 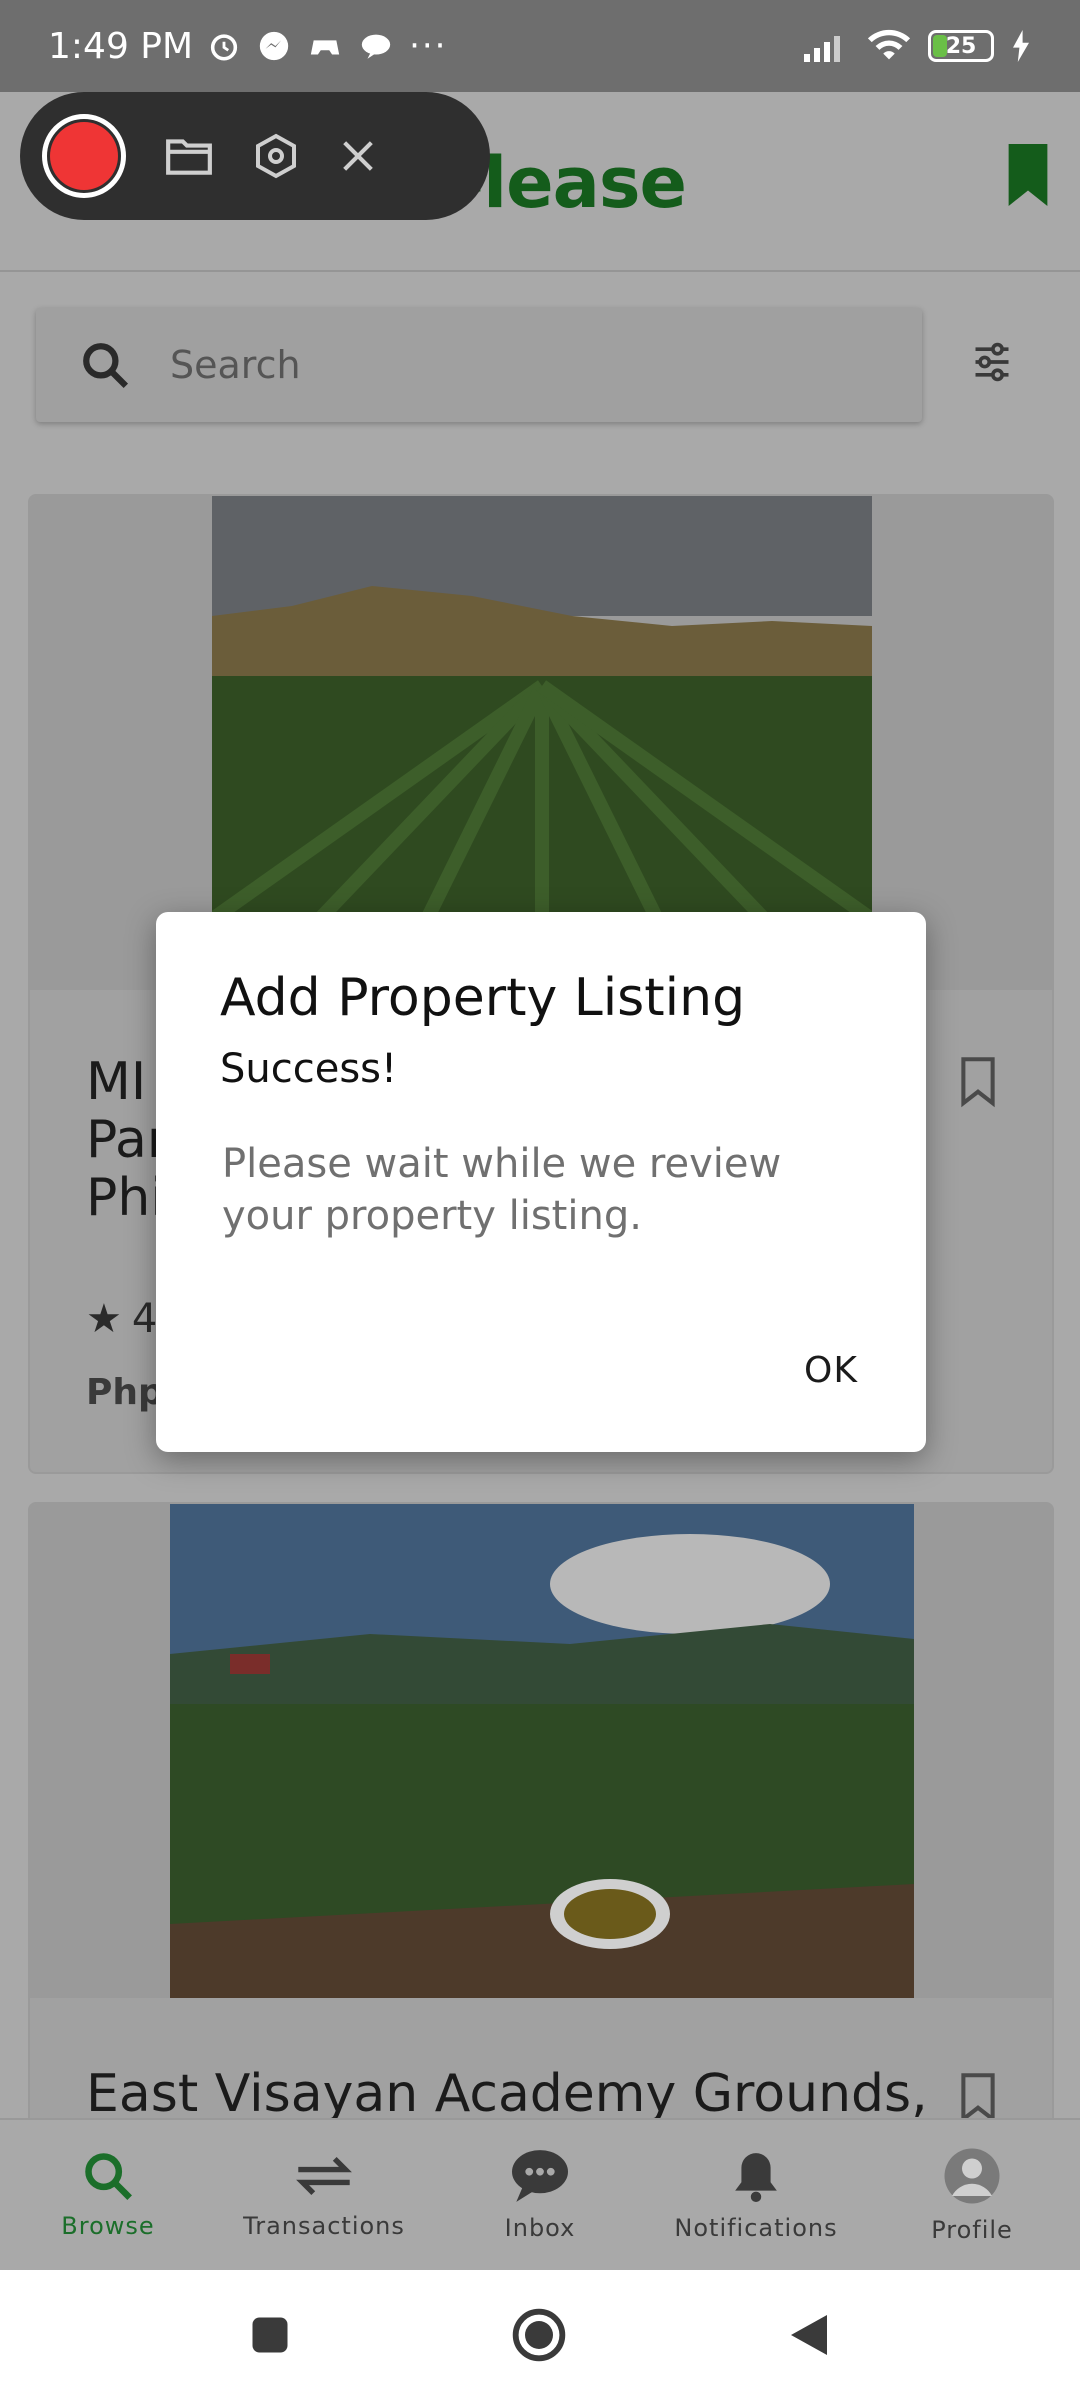 What do you see at coordinates (540, 2228) in the screenshot?
I see `nav-label: Inbox` at bounding box center [540, 2228].